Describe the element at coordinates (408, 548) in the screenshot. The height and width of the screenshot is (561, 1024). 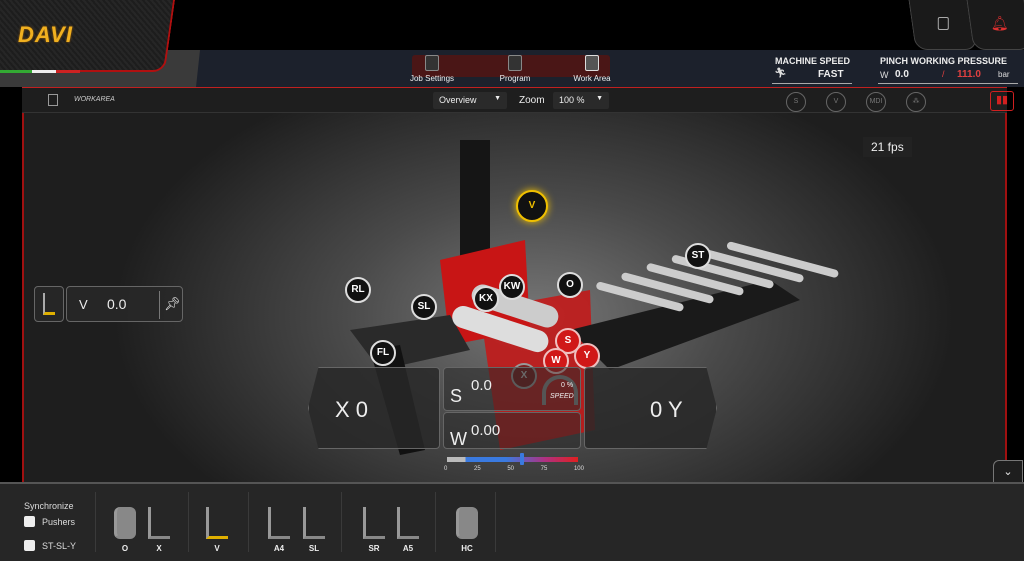
I see `tool-label: A5` at that location.